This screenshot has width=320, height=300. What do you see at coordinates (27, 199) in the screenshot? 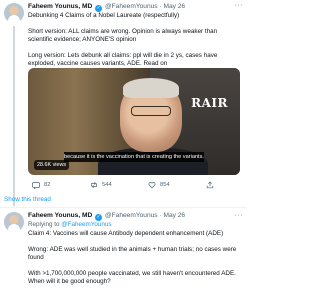
I see `show-thread-link: Show this thread` at bounding box center [27, 199].